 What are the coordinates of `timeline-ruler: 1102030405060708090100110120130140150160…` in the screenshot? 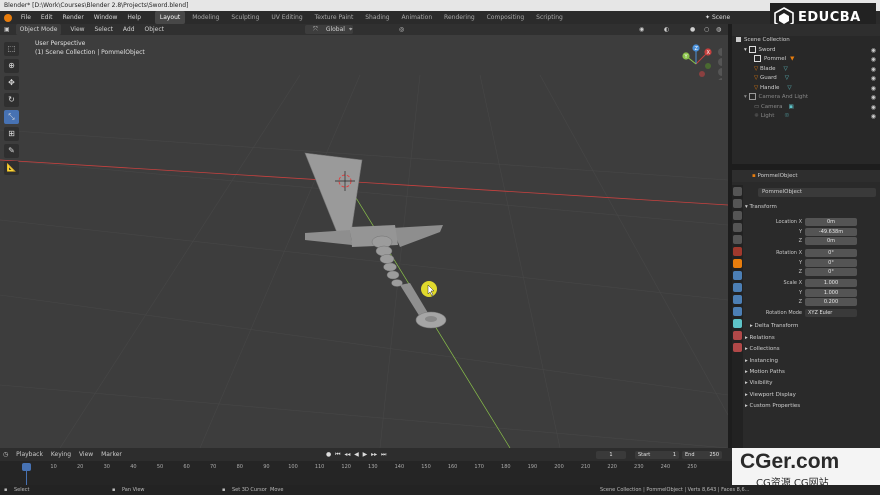 It's located at (370, 468).